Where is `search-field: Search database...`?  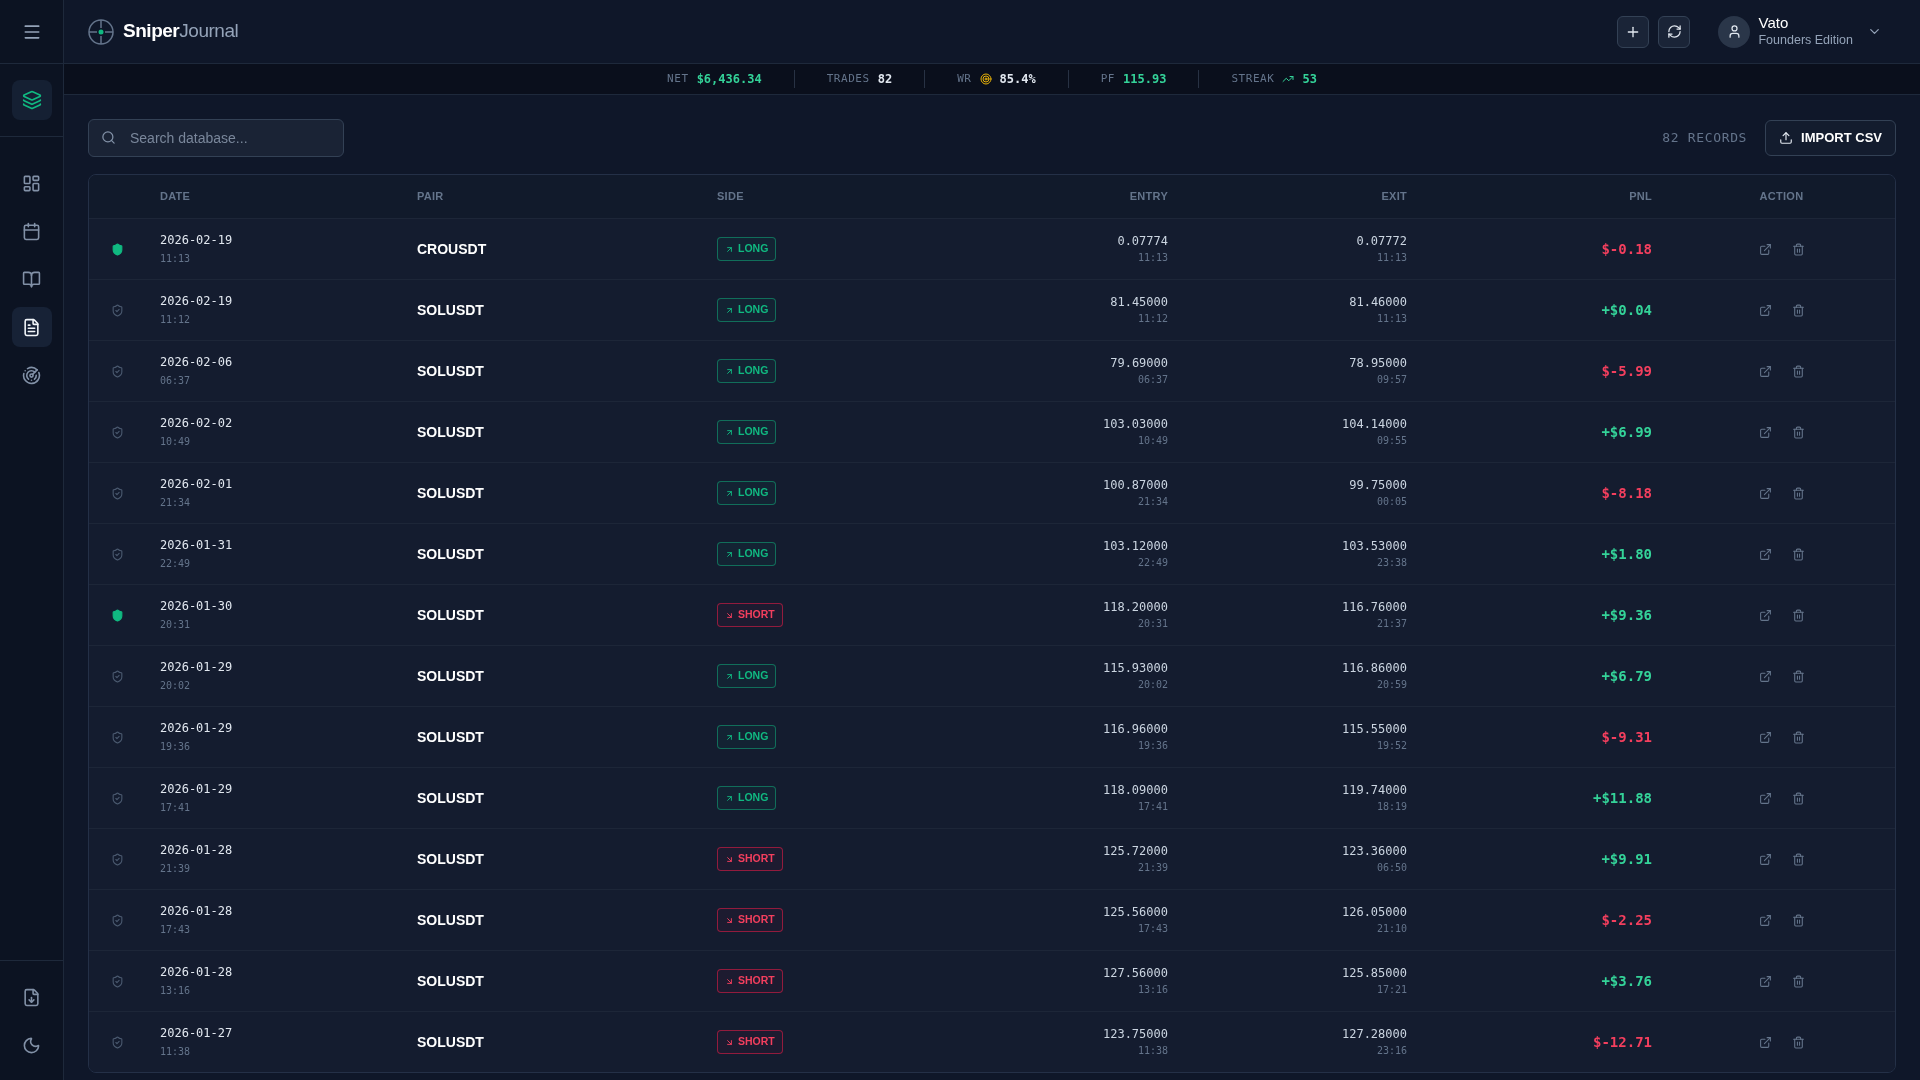
search-field: Search database... is located at coordinates (216, 138).